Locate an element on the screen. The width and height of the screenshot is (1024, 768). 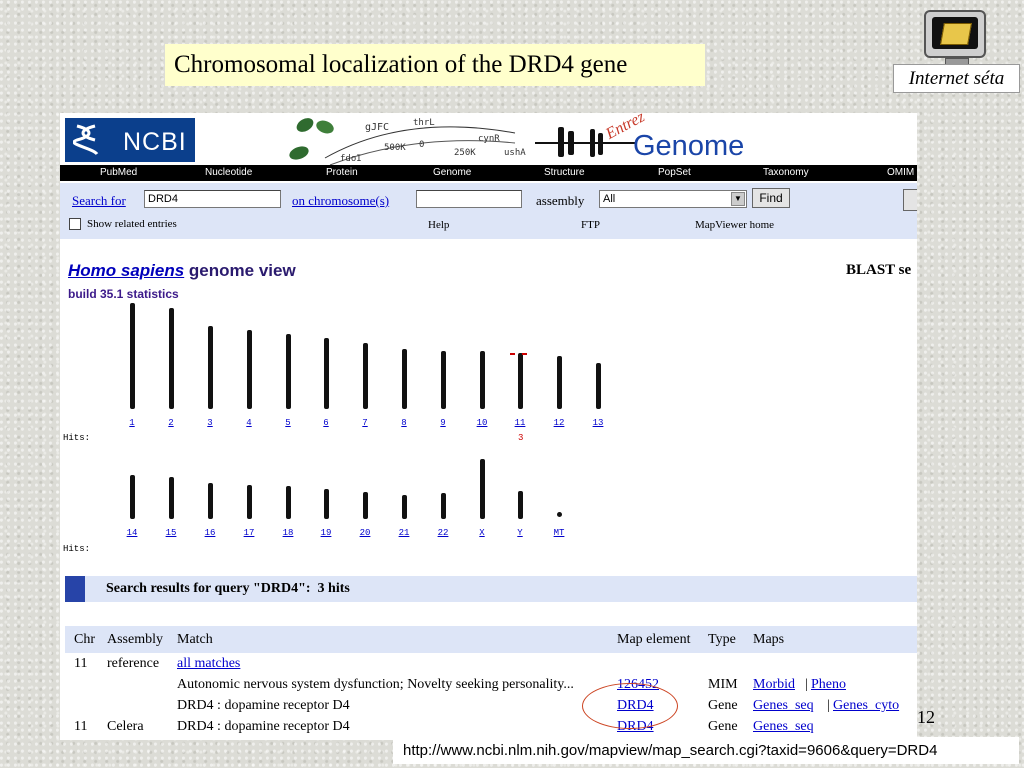
chromosome-link-9: 9 is located at coordinates (443, 423).